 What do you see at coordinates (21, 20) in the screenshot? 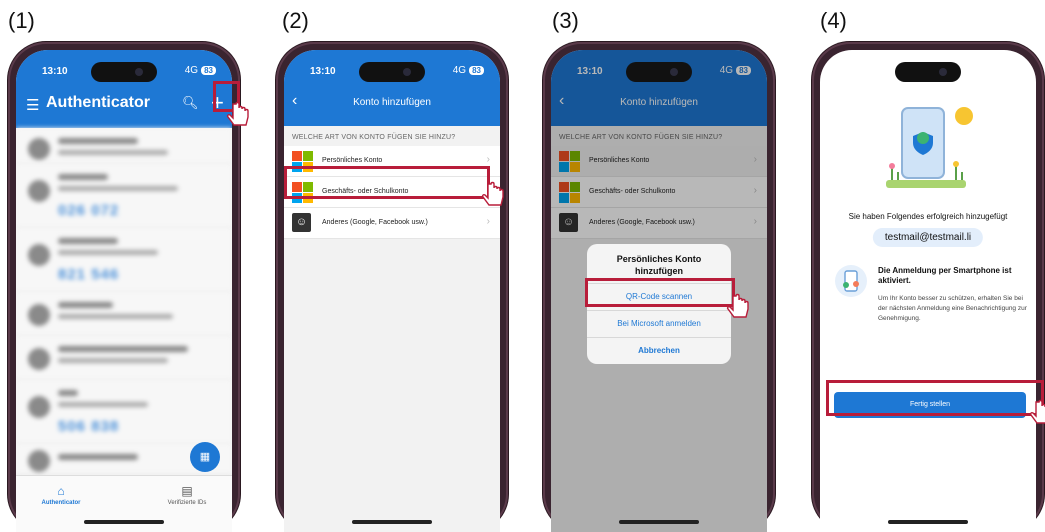
I see `step-label-1: (1)` at bounding box center [21, 20].